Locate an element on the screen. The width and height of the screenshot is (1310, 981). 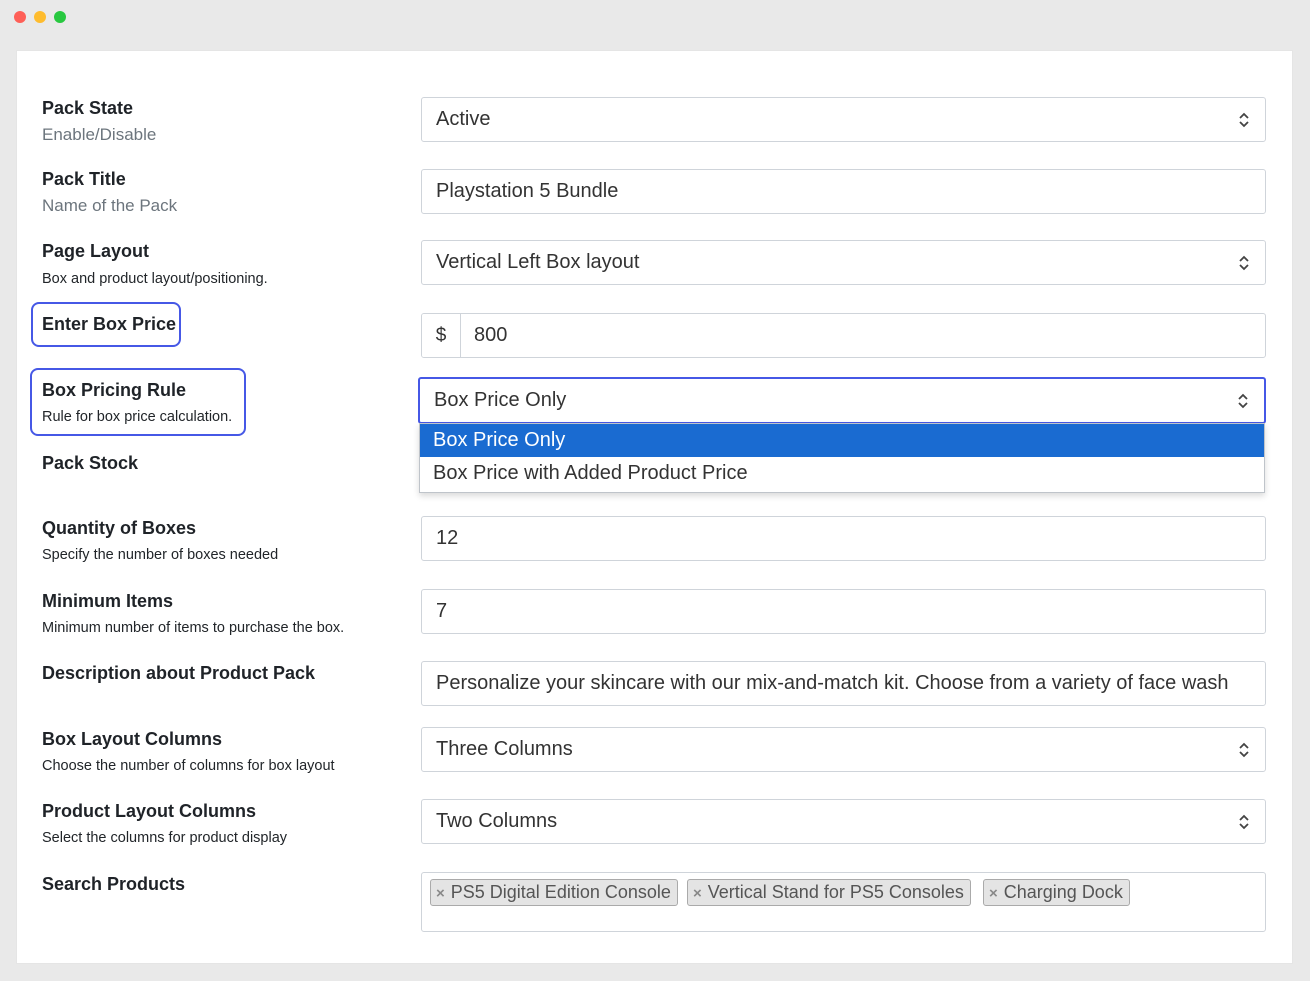
page-layout-select: Vertical Left Box layout is located at coordinates (843, 262).